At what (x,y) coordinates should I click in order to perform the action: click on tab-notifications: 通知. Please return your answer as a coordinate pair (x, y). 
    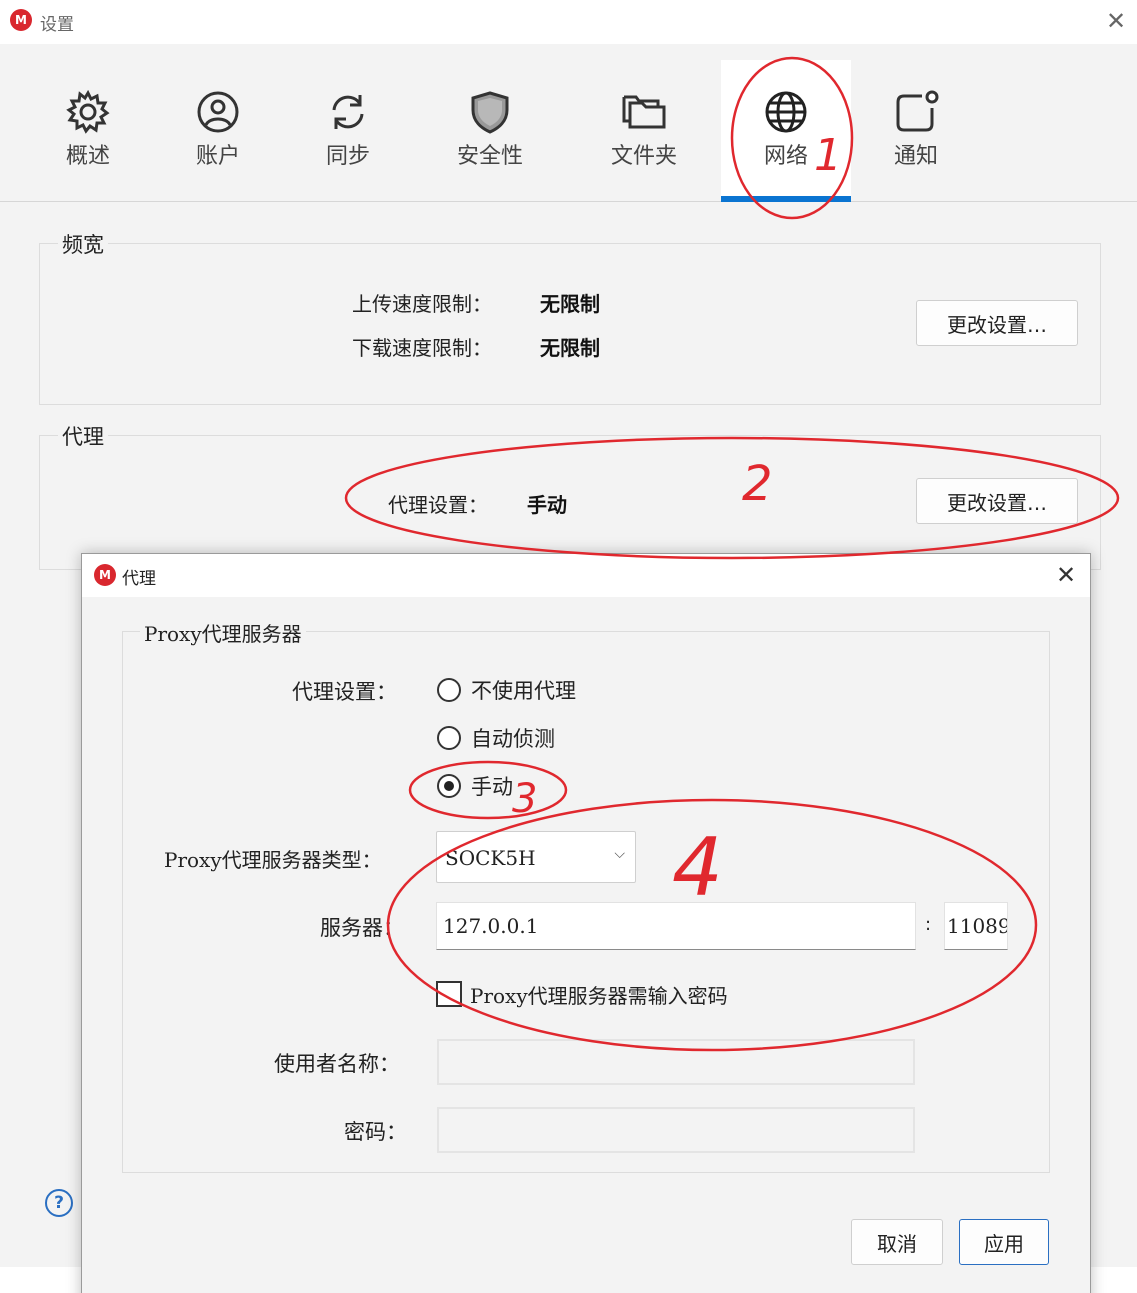
    Looking at the image, I should click on (916, 131).